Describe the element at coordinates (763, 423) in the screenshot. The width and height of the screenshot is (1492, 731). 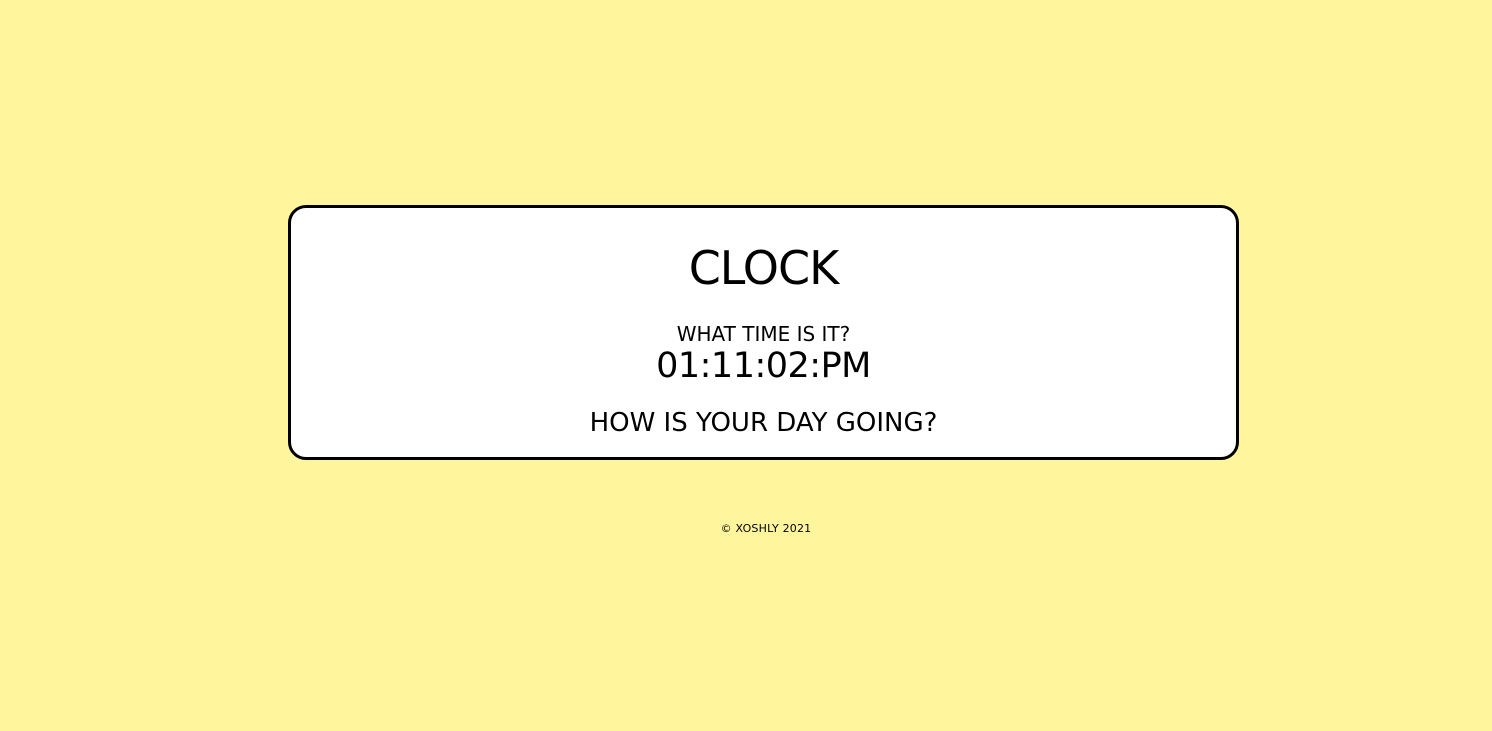
I see `day-question: HOW IS YOUR DAY GOING?` at that location.